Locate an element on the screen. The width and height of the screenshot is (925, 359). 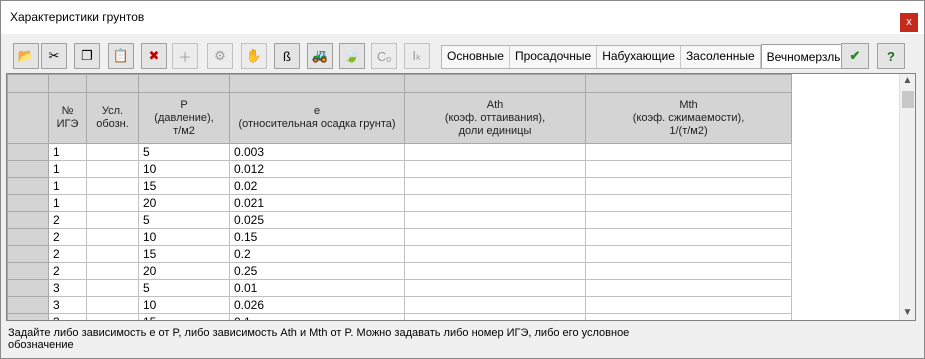
coefficients-button: ß is located at coordinates (287, 56).